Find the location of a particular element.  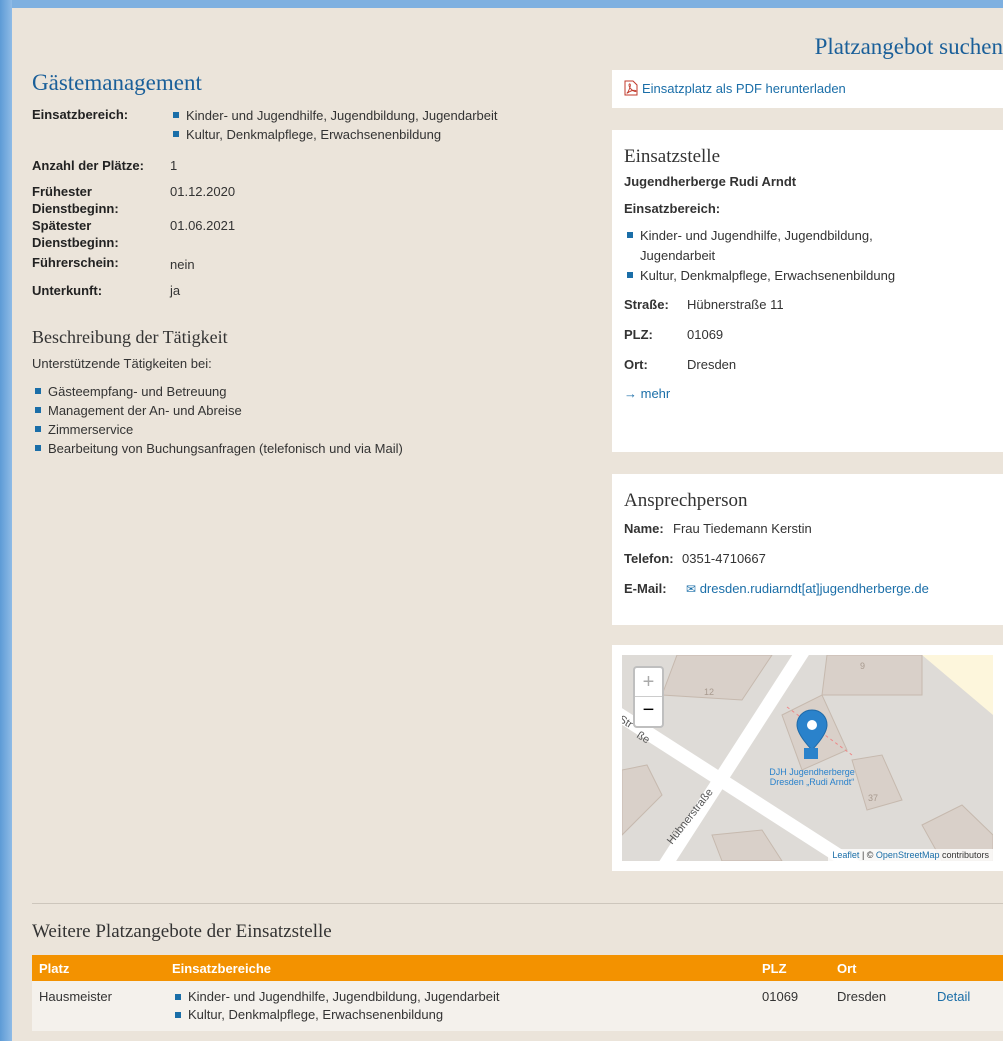

attribution-tail: contributors is located at coordinates (964, 855).